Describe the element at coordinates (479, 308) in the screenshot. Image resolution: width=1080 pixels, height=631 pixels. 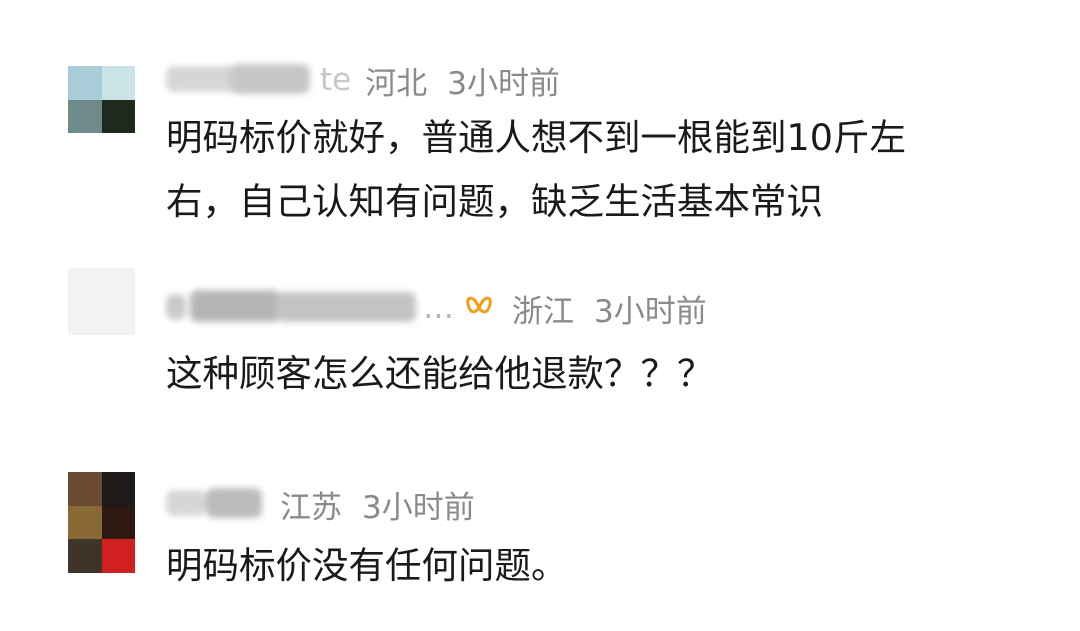
I see `butterfly-icon` at that location.